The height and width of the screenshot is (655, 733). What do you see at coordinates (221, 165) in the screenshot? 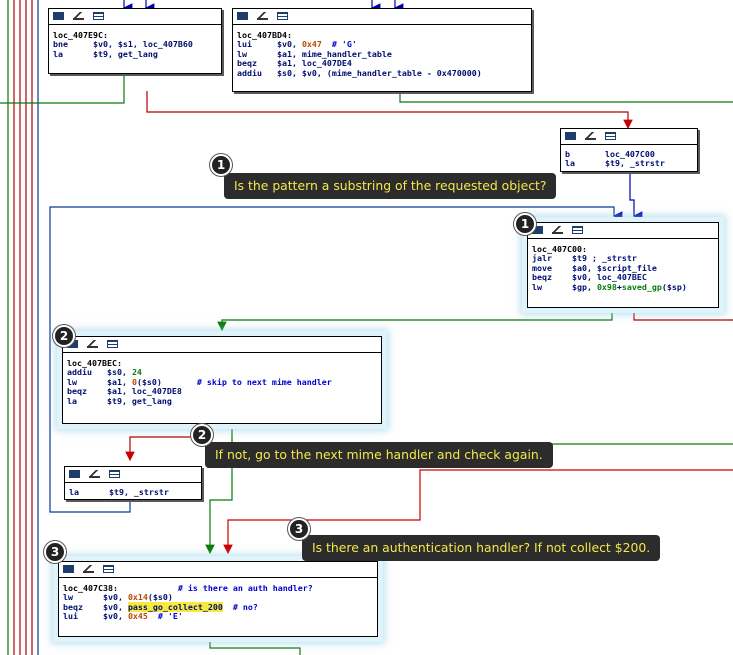
I see `callout-number-badge: 1` at bounding box center [221, 165].